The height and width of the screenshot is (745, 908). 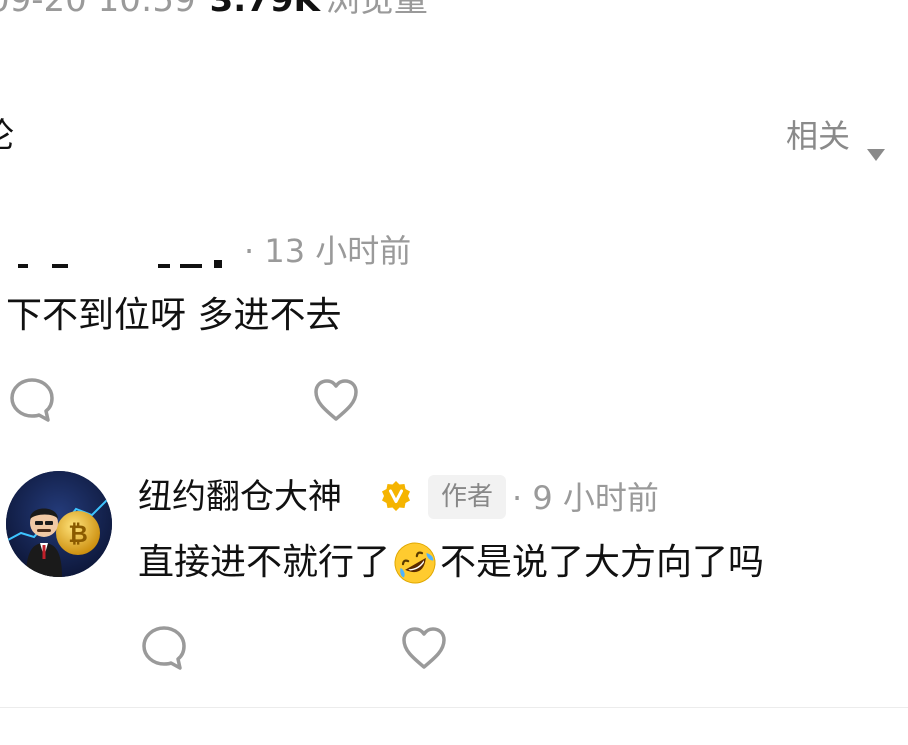 I want to click on comments-section-title: 论, so click(x=7, y=136).